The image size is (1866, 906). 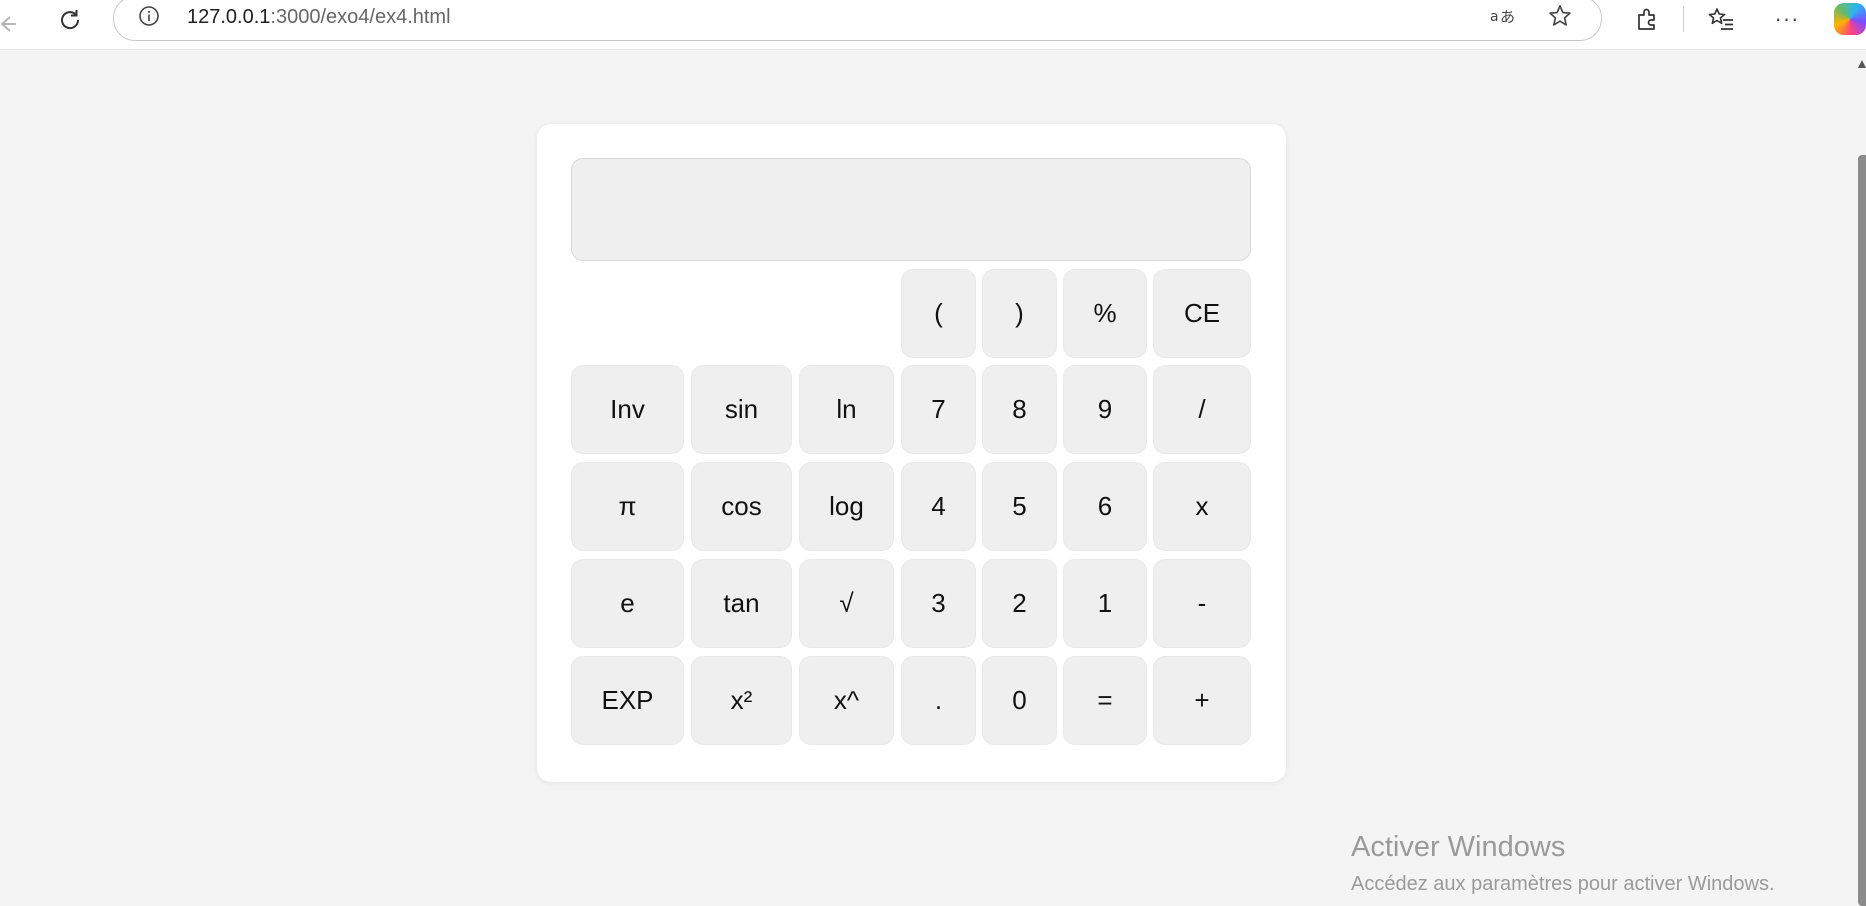 I want to click on digit-2-button: 2, so click(x=1019, y=603).